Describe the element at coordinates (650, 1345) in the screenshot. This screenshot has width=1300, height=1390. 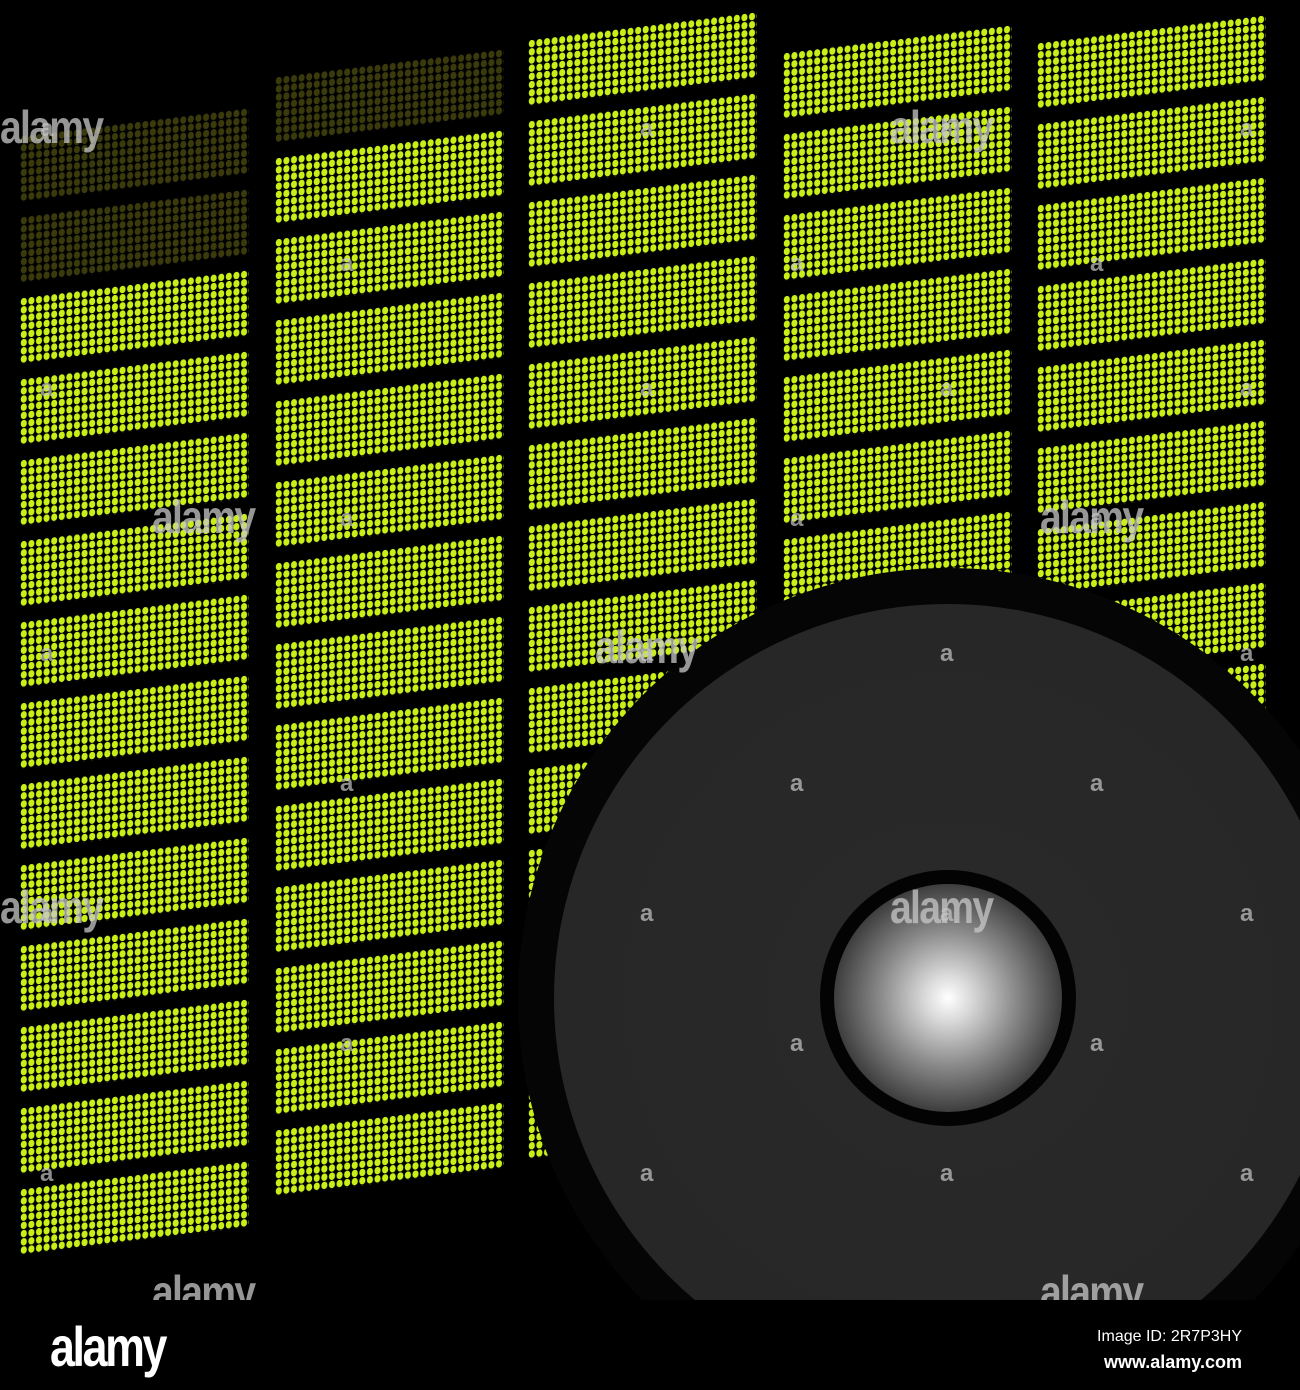
I see `footer-bar: alamy Image ID: 2R7P3HY www.alamy.com` at that location.